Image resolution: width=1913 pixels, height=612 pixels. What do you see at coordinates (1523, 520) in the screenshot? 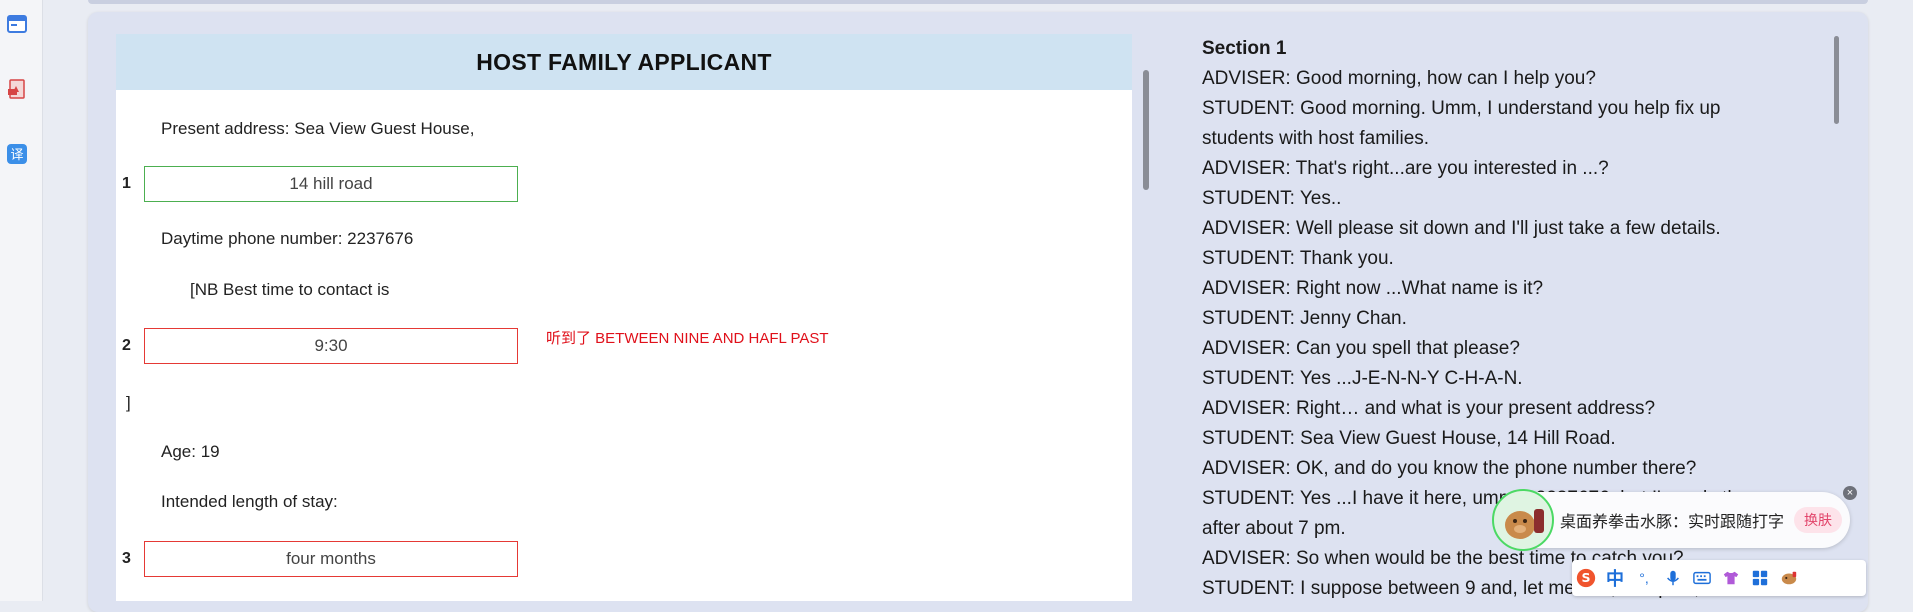
I see `capybara-mascot-icon` at bounding box center [1523, 520].